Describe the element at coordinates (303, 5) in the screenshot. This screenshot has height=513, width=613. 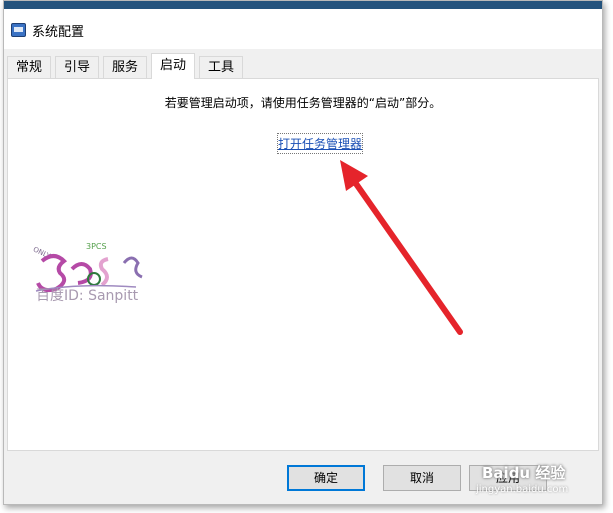
I see `desktop-strip` at that location.